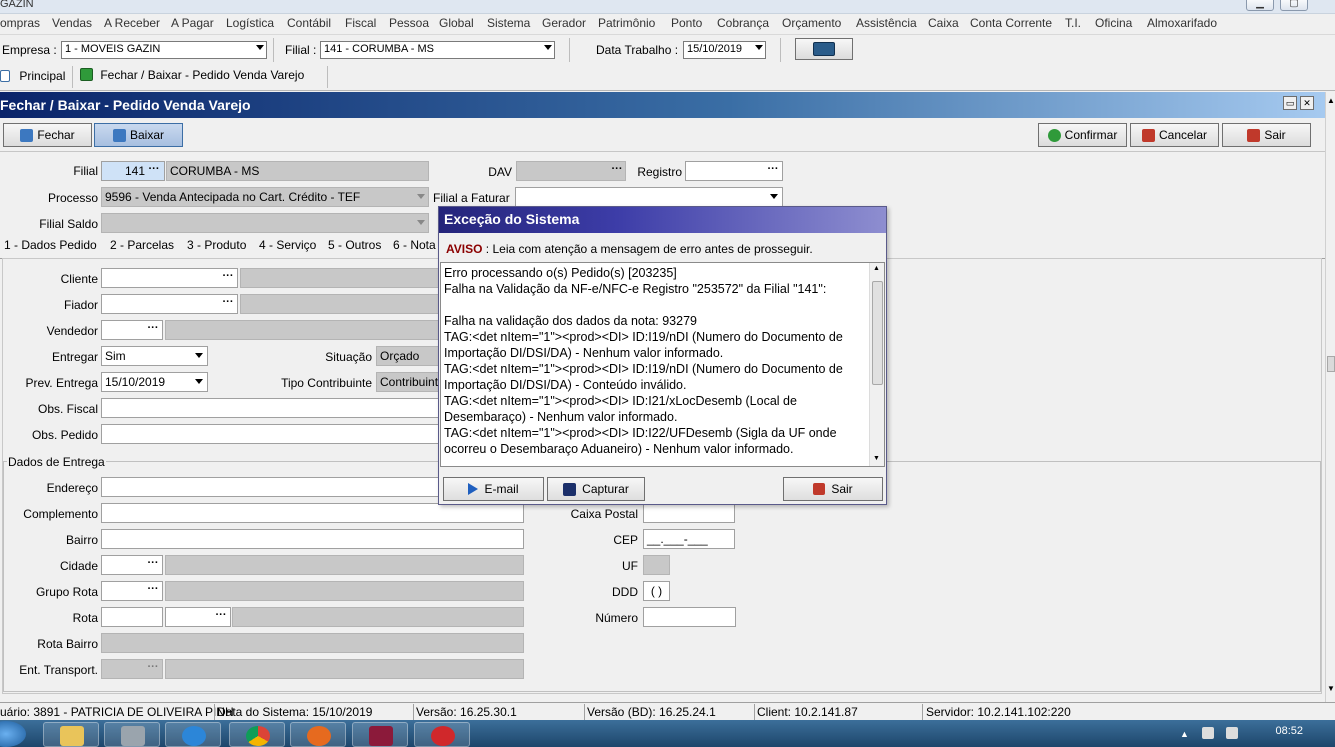 The image size is (1335, 747). Describe the element at coordinates (154, 382) in the screenshot. I see `prev-entrega-select: 15/10/2019` at that location.